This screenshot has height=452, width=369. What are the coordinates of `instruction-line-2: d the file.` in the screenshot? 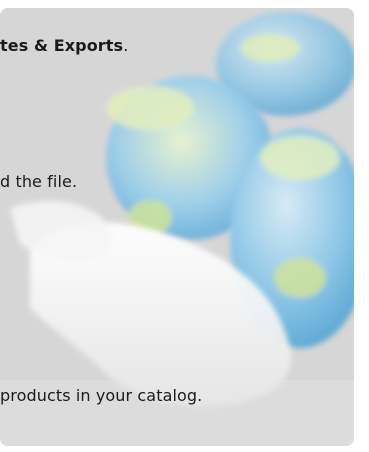 It's located at (39, 181).